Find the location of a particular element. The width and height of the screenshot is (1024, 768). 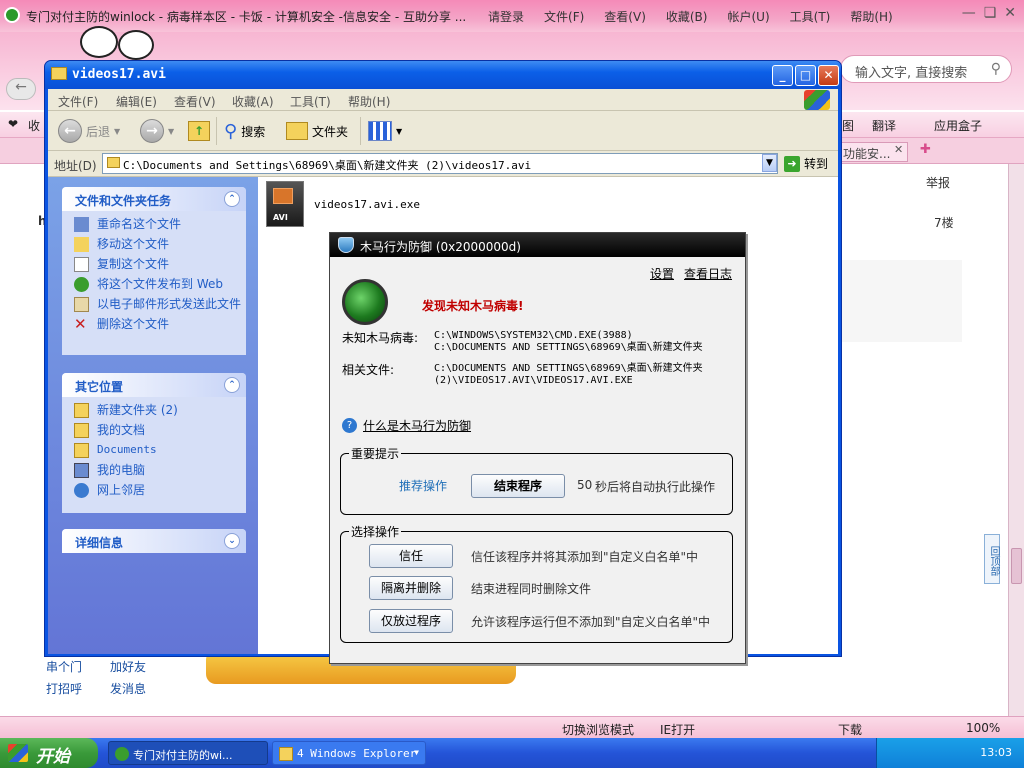

quarantine-delete-button: 隔离并删除 is located at coordinates (411, 588).